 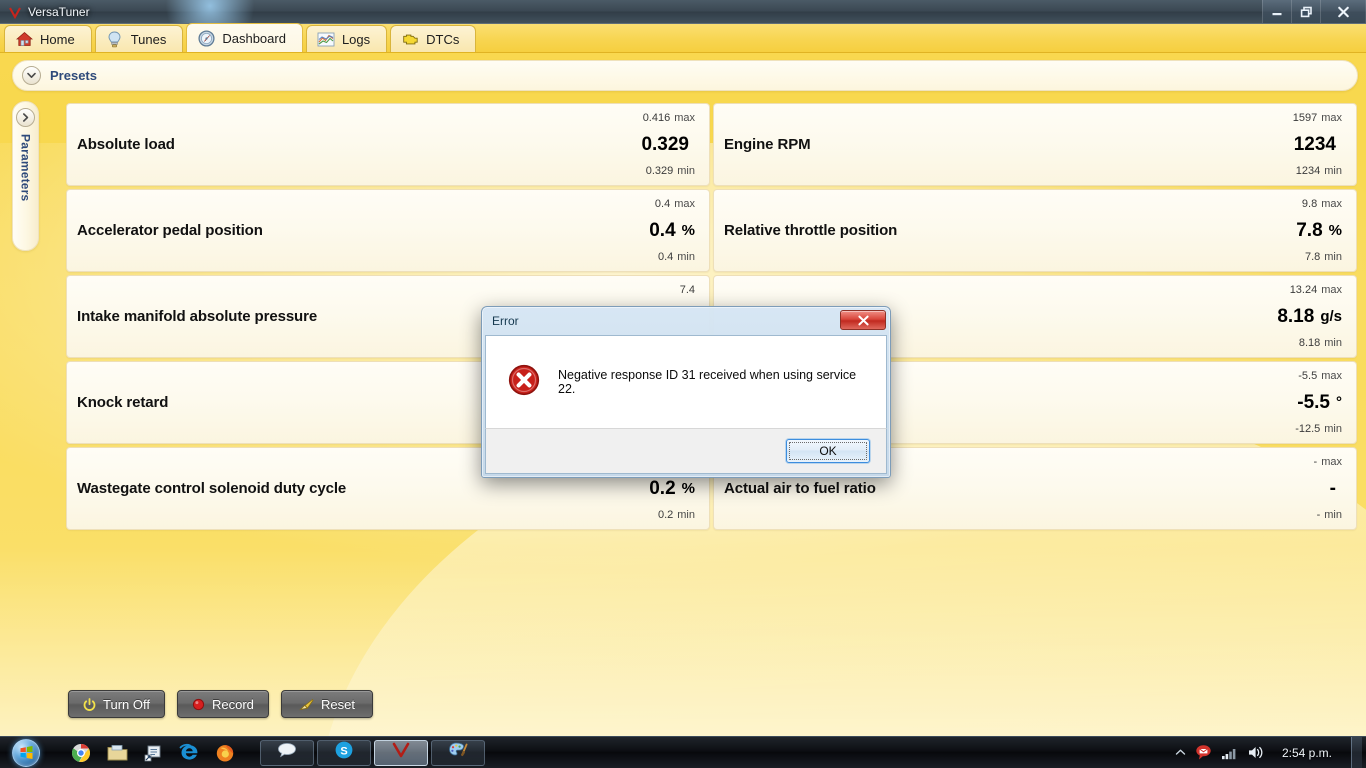 I want to click on taskbar-item-paint, so click(x=458, y=752).